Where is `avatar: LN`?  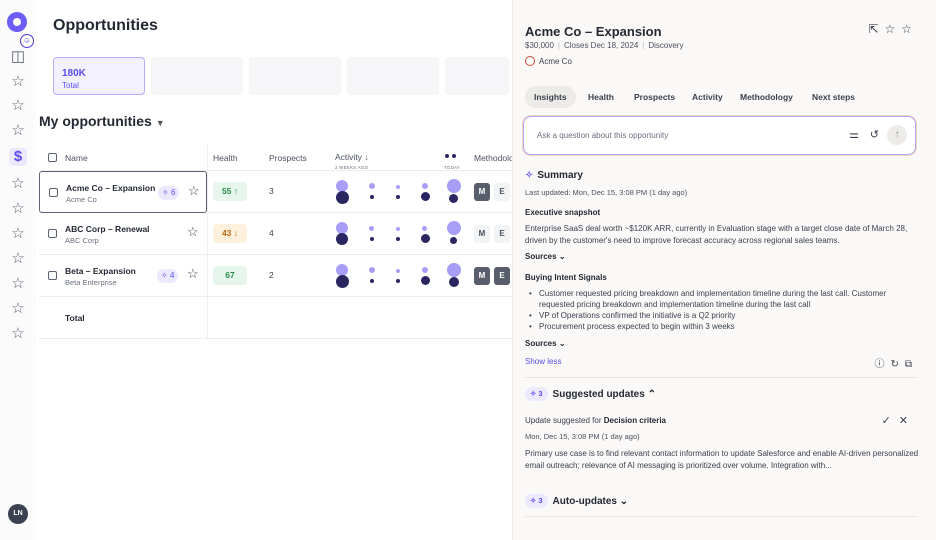 avatar: LN is located at coordinates (18, 514).